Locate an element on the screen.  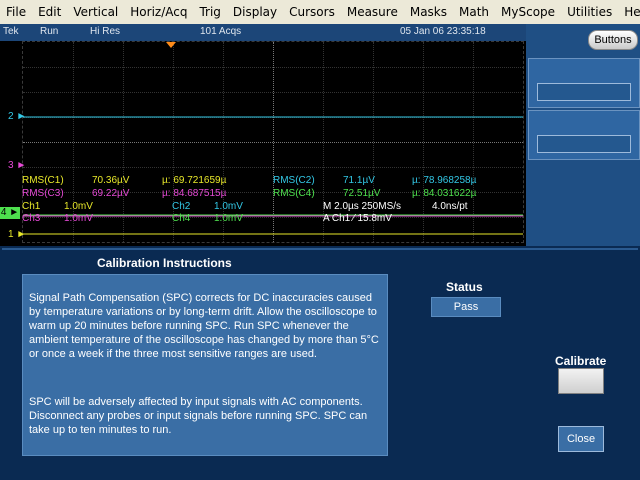
rms-c3-mean: µ: 84.687515µ is located at coordinates (194, 193).